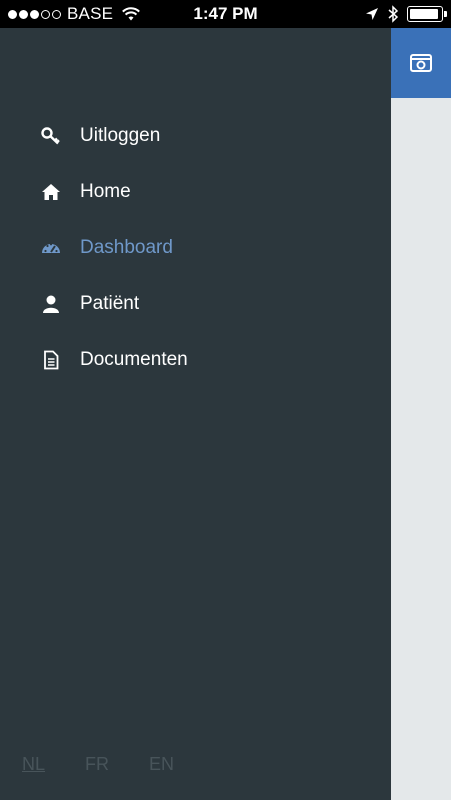  Describe the element at coordinates (421, 414) in the screenshot. I see `main-content-peek` at that location.